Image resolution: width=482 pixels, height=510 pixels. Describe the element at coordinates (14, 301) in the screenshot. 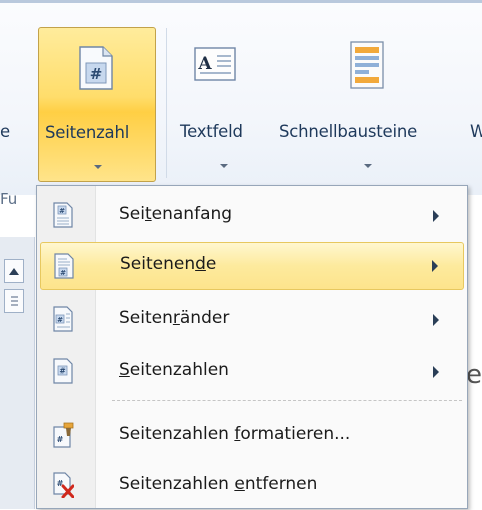

I see `ruler-indent-icon` at that location.